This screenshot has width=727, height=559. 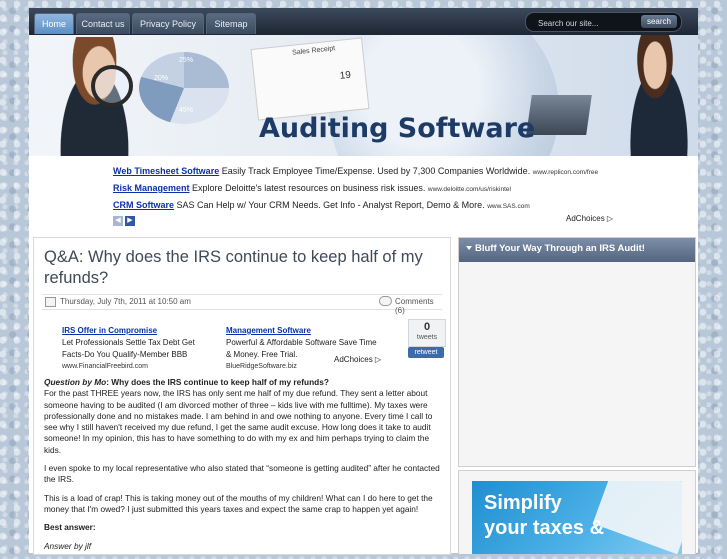 I want to click on search-button: search, so click(x=658, y=21).